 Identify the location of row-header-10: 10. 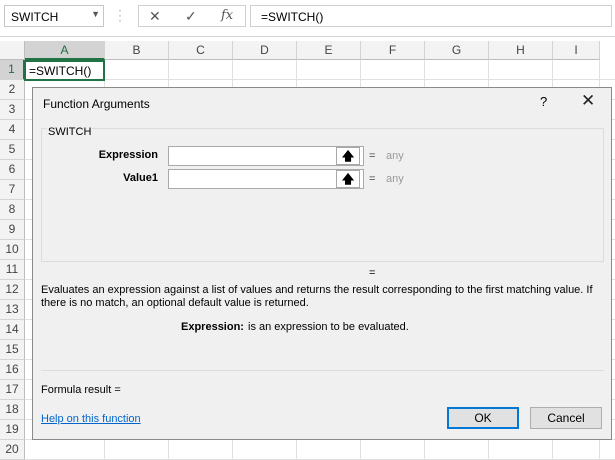
(12, 250).